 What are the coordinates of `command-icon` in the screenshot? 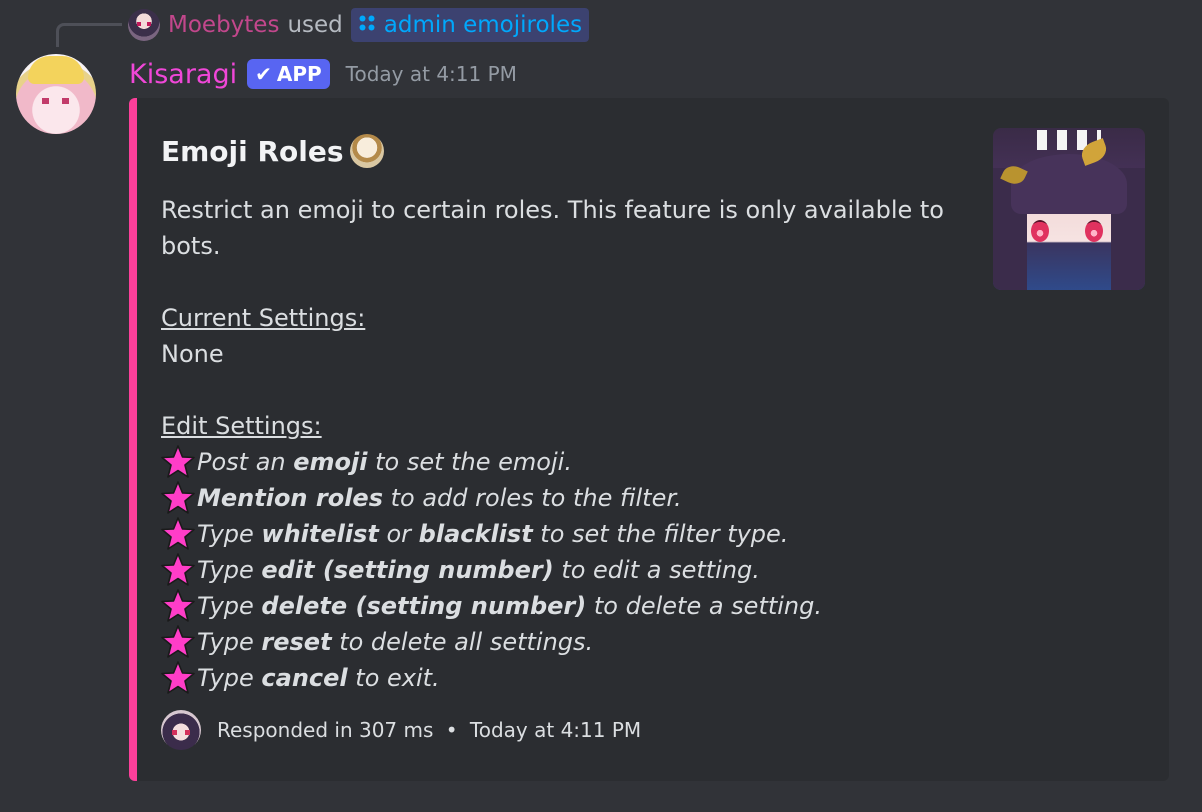 It's located at (367, 25).